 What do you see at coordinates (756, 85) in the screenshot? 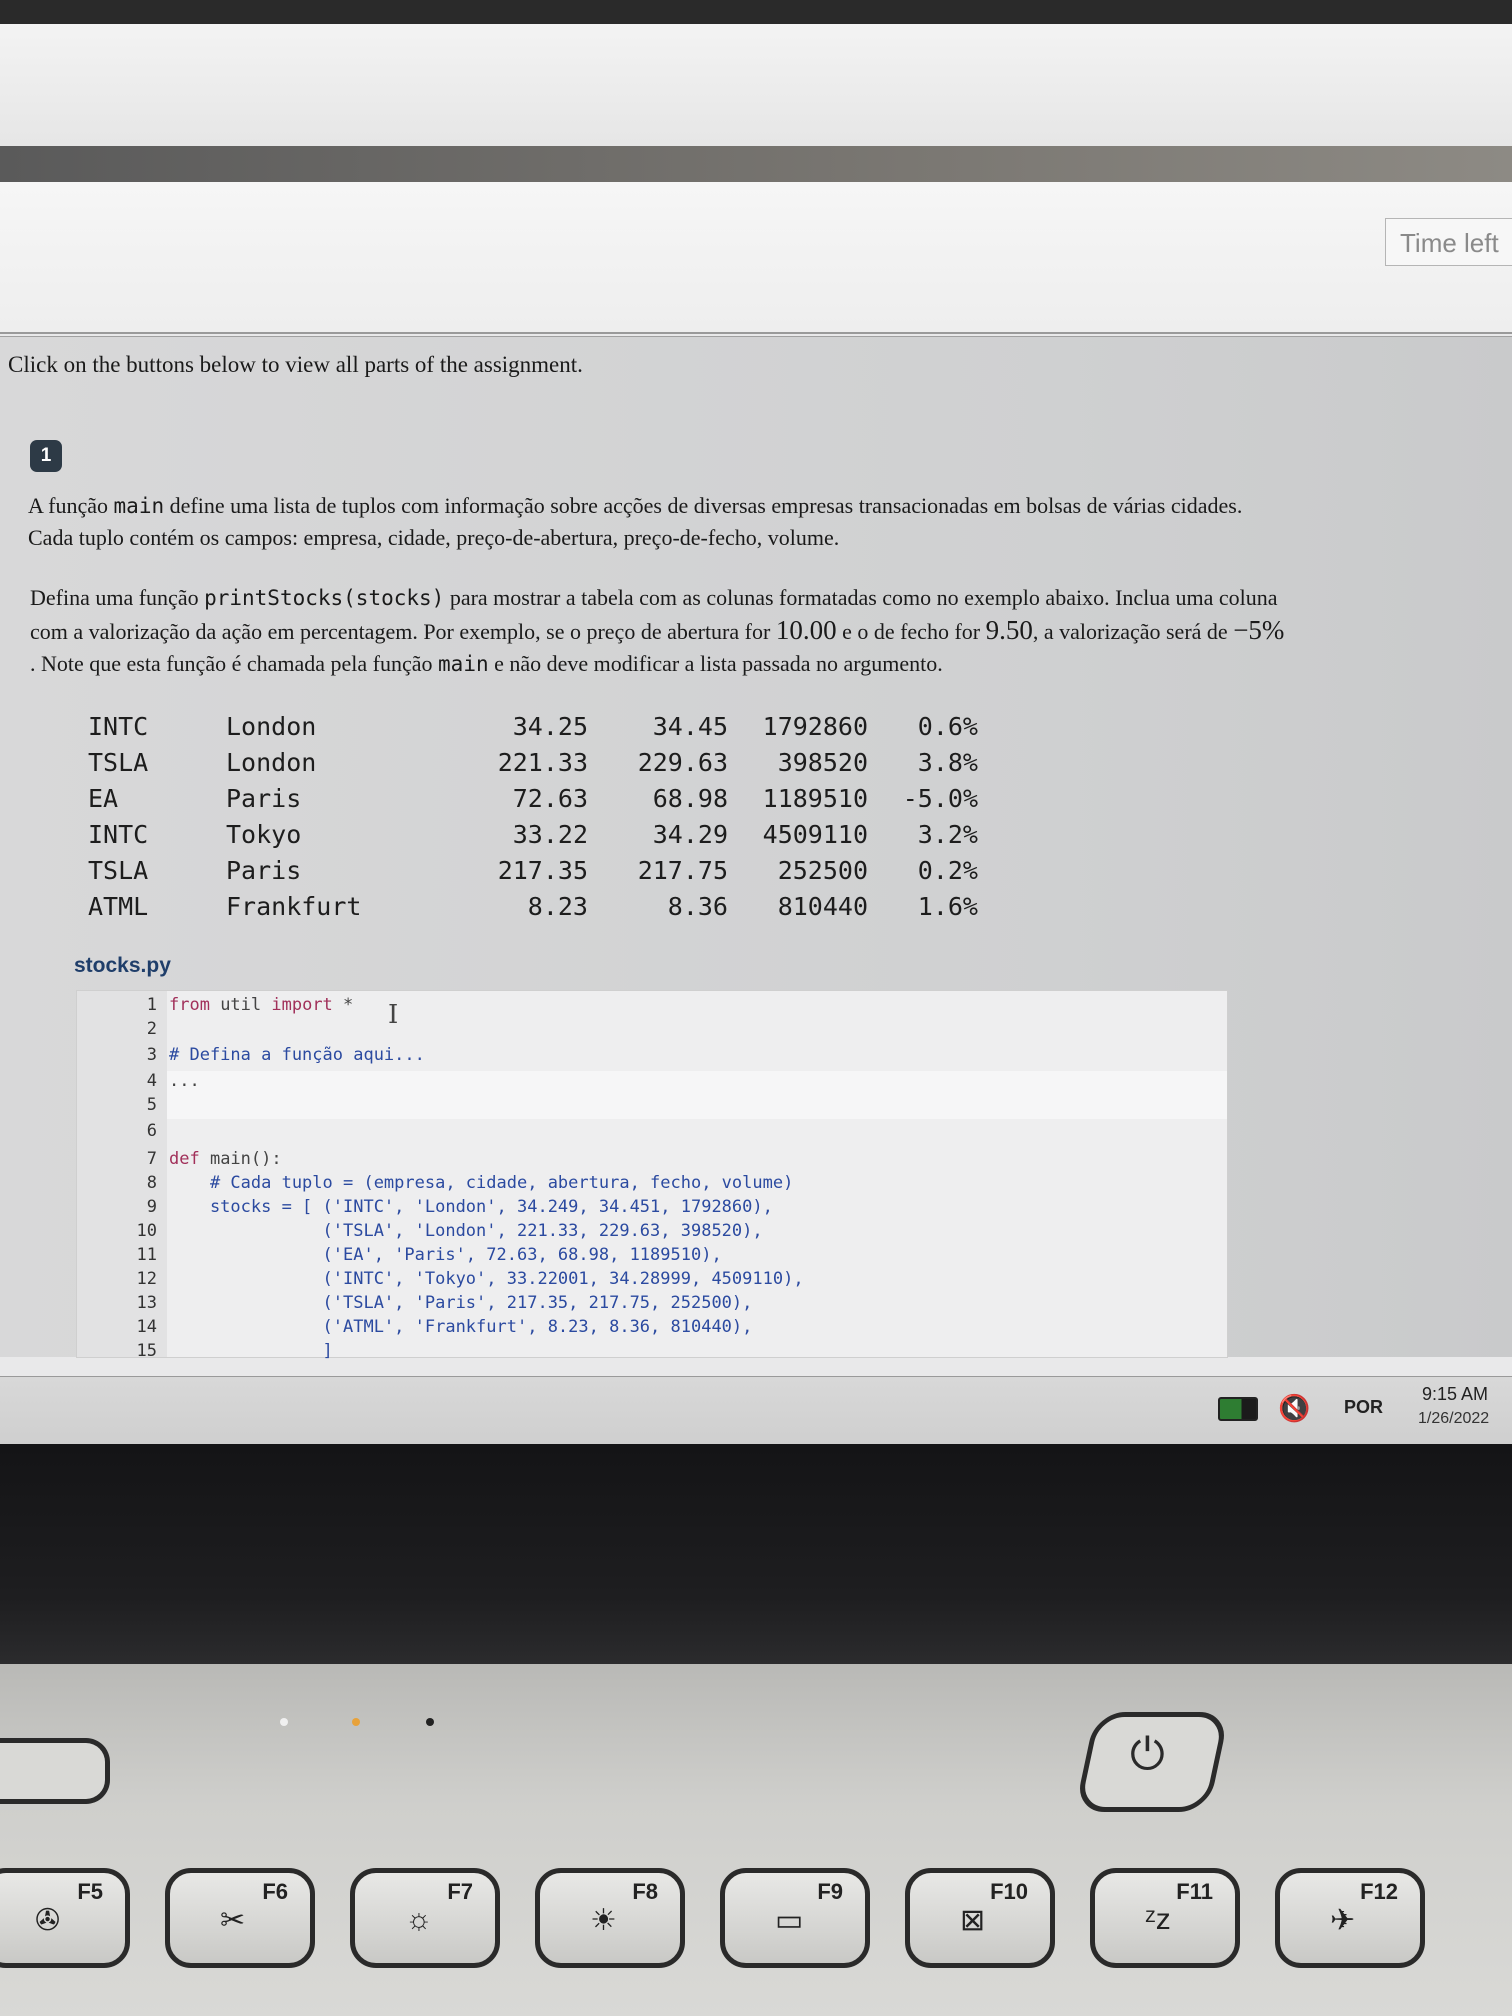
I see `browser-area-top` at bounding box center [756, 85].